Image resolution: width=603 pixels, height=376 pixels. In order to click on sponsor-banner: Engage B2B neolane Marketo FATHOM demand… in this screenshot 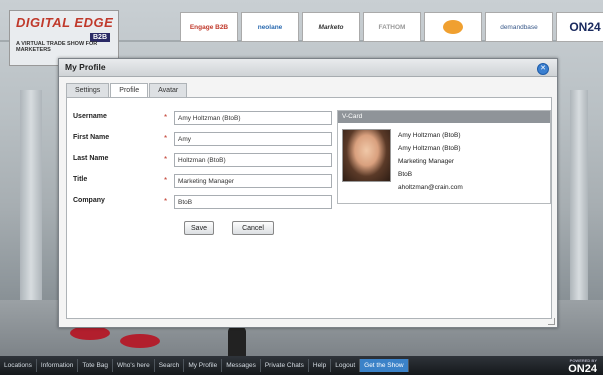, I will do `click(391, 27)`.